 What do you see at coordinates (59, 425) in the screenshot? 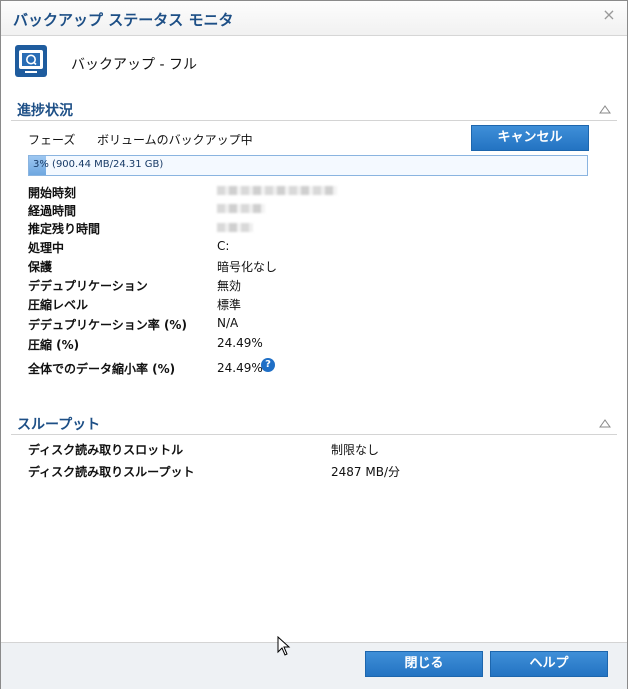
I see `throughput-section-title: スループット` at bounding box center [59, 425].